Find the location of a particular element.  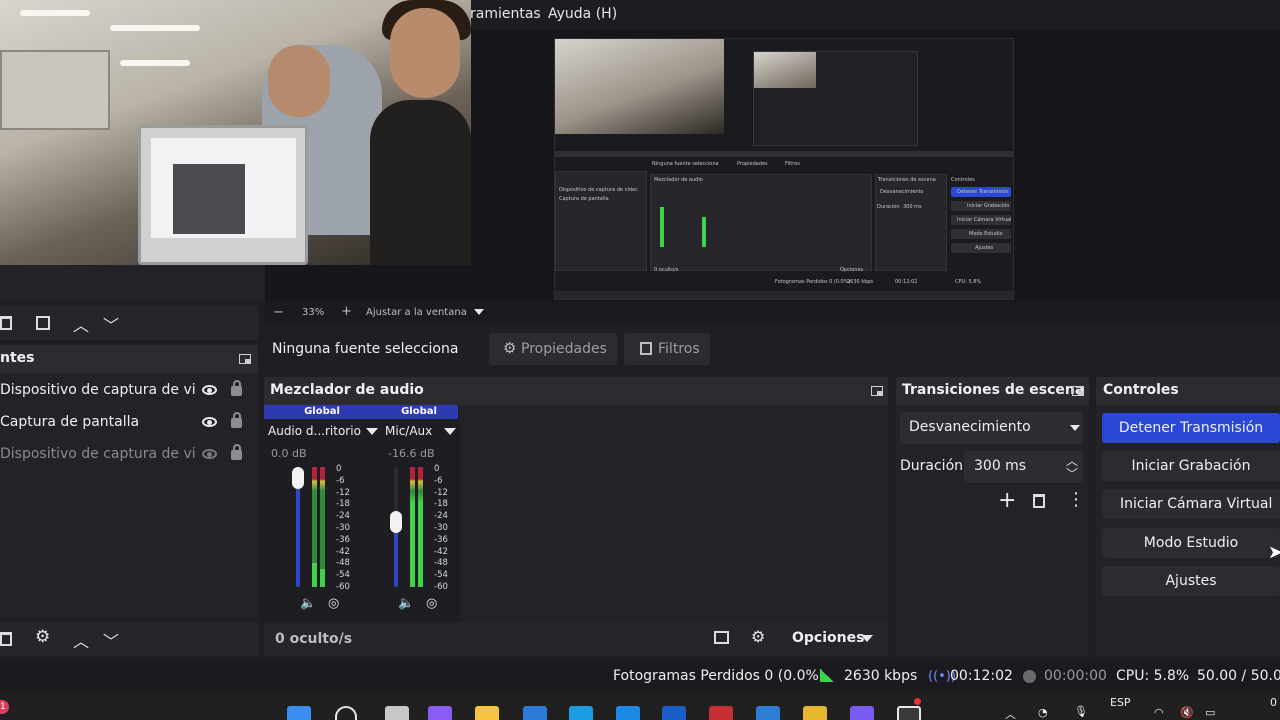

scenes-toolbar: ︿ ﹀ is located at coordinates (129, 323).